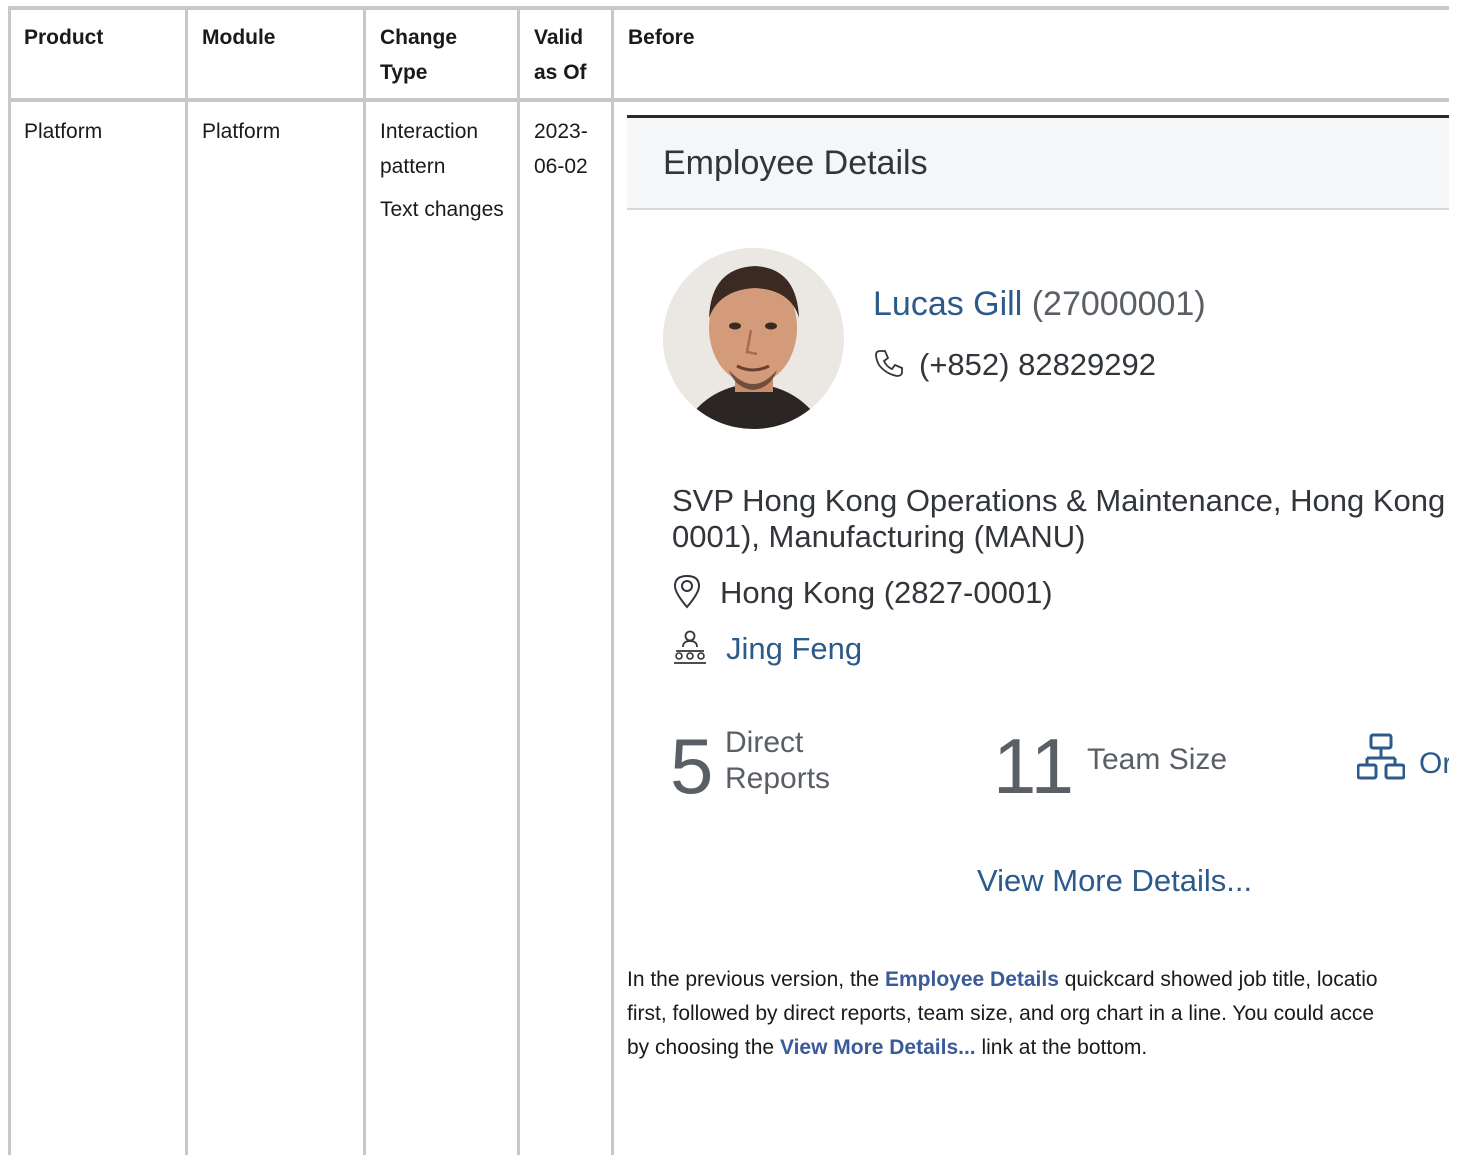  What do you see at coordinates (764, 742) in the screenshot?
I see `direct-reports-label-line1: Direct` at bounding box center [764, 742].